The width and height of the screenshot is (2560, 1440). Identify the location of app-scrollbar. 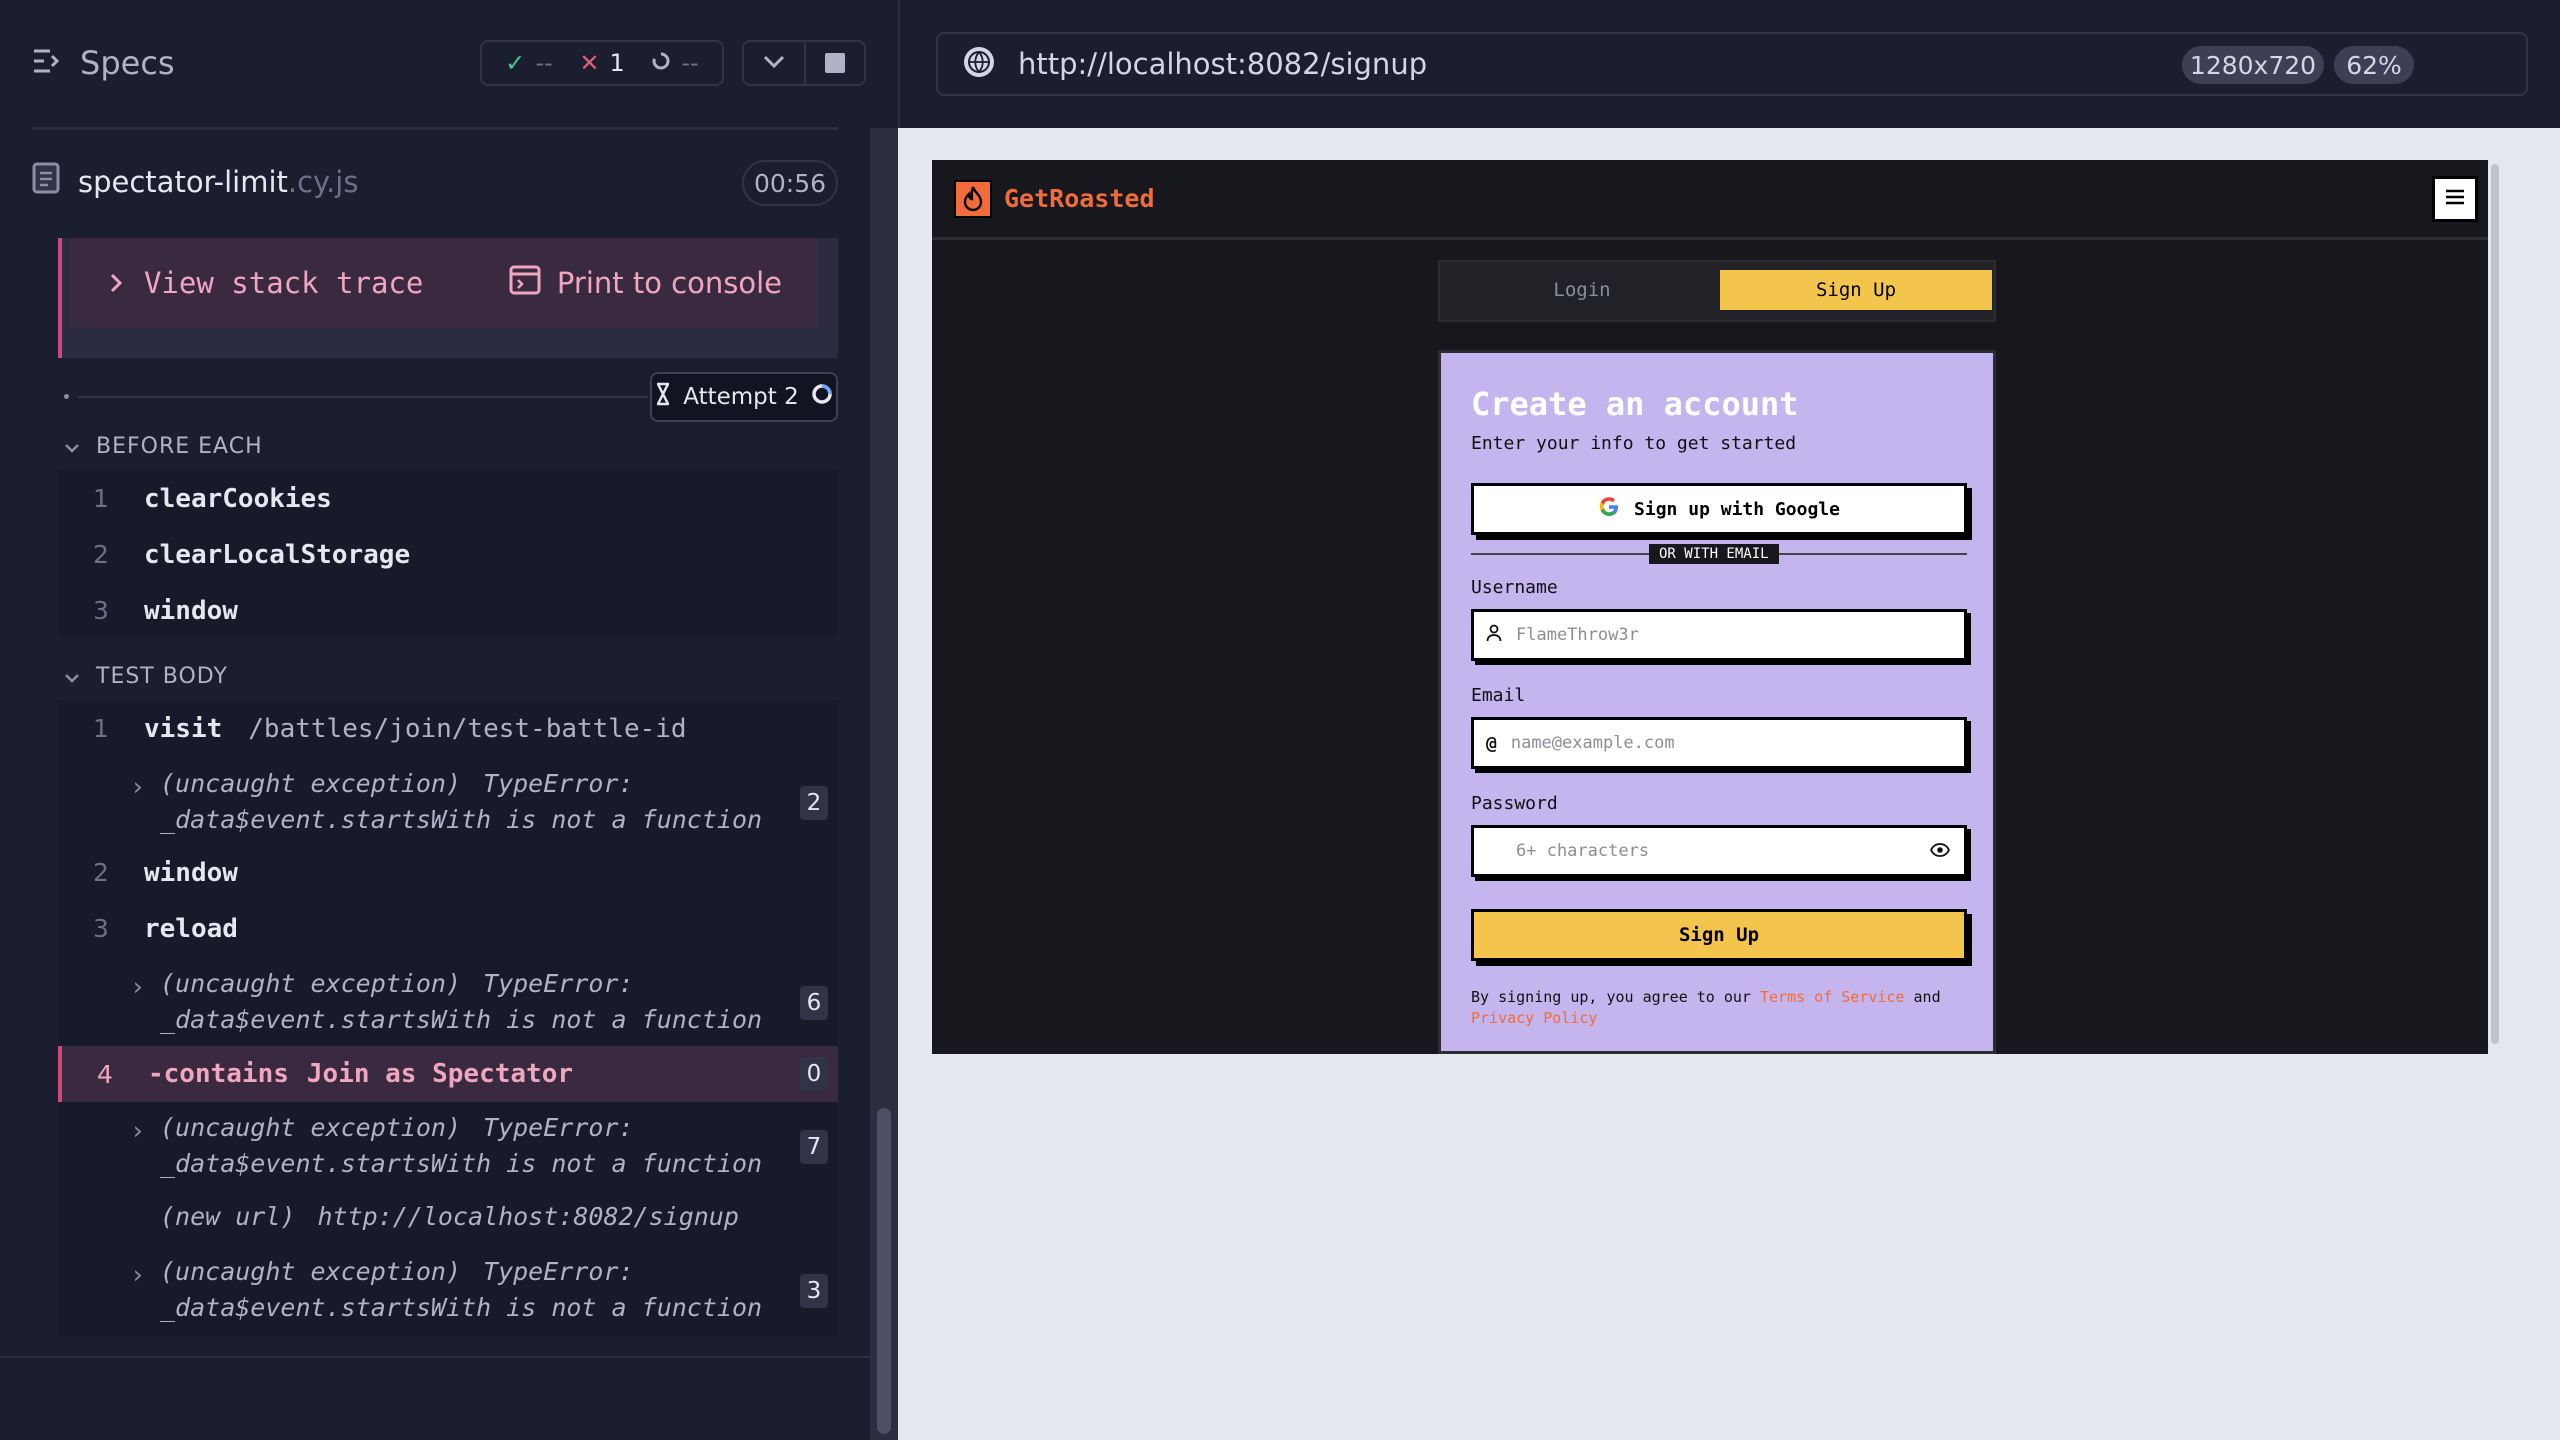
(2495, 607).